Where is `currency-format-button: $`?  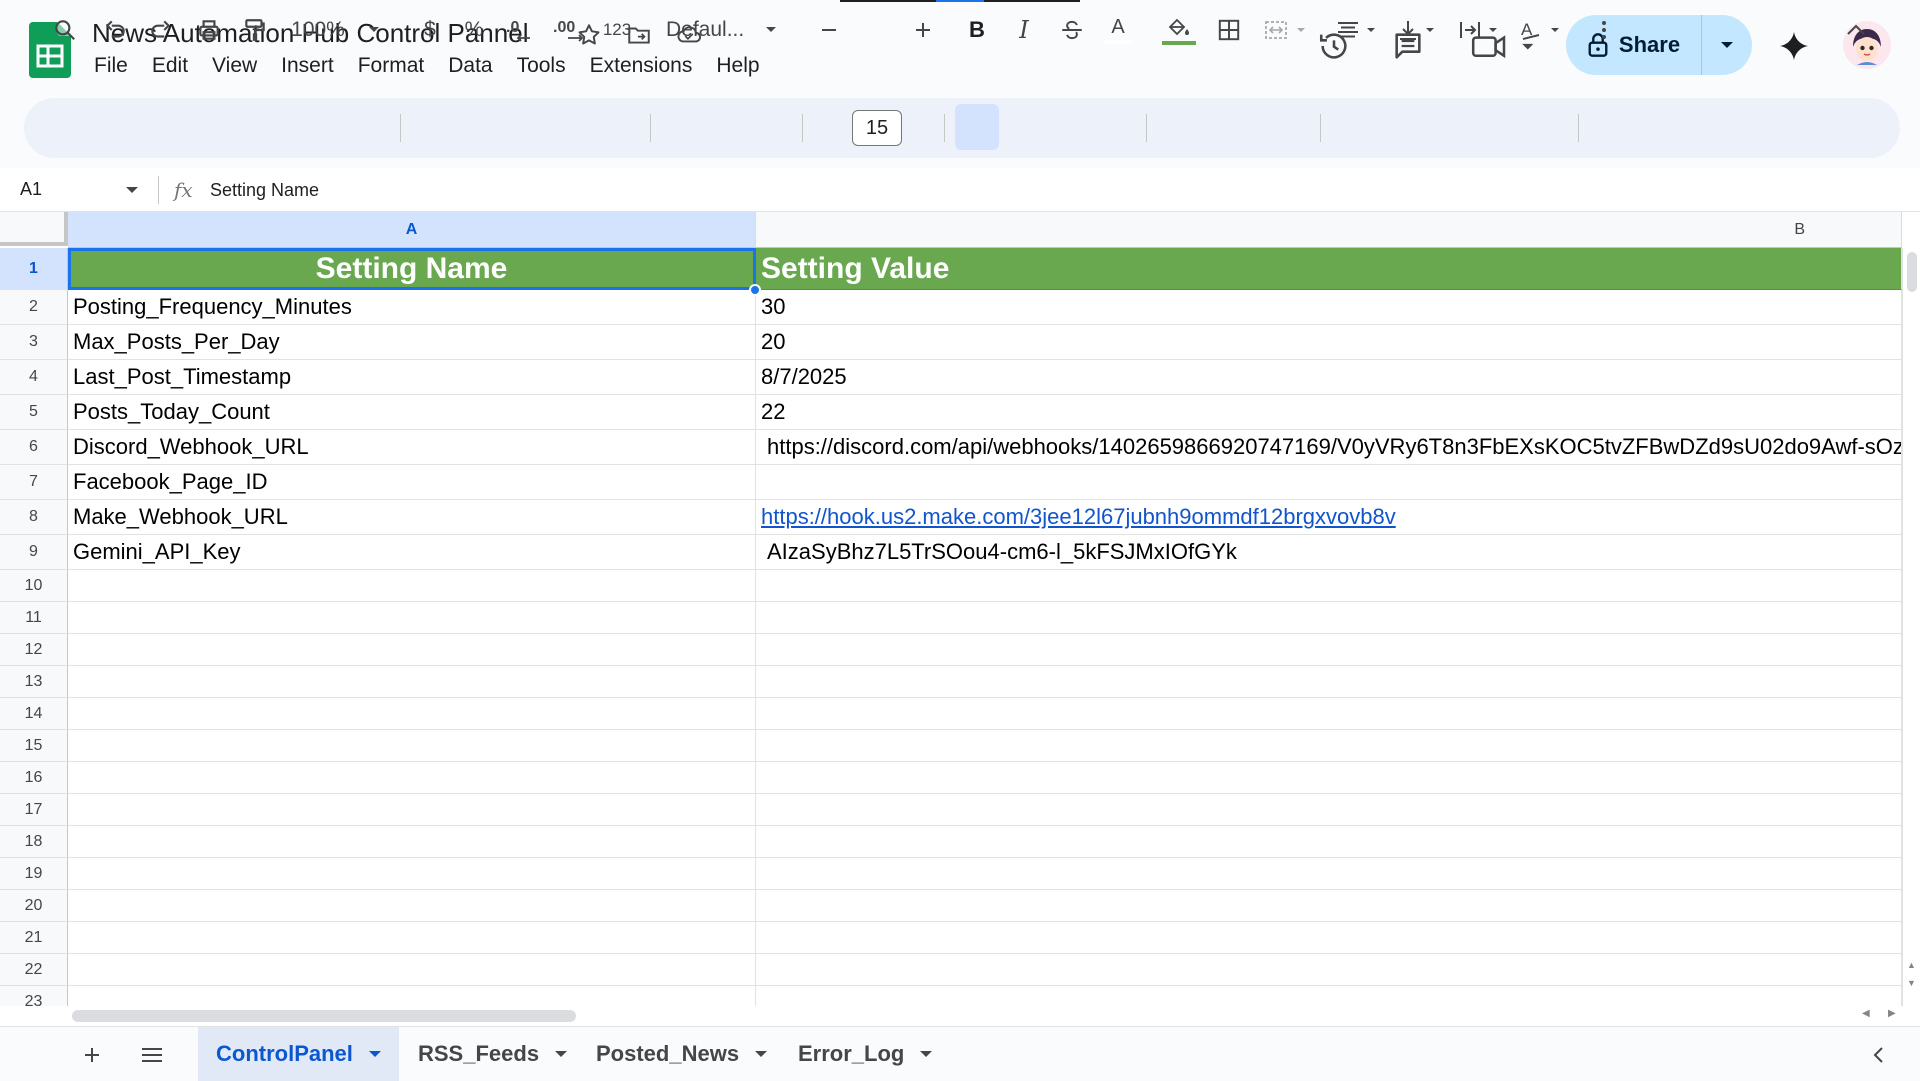
currency-format-button: $ is located at coordinates (430, 30).